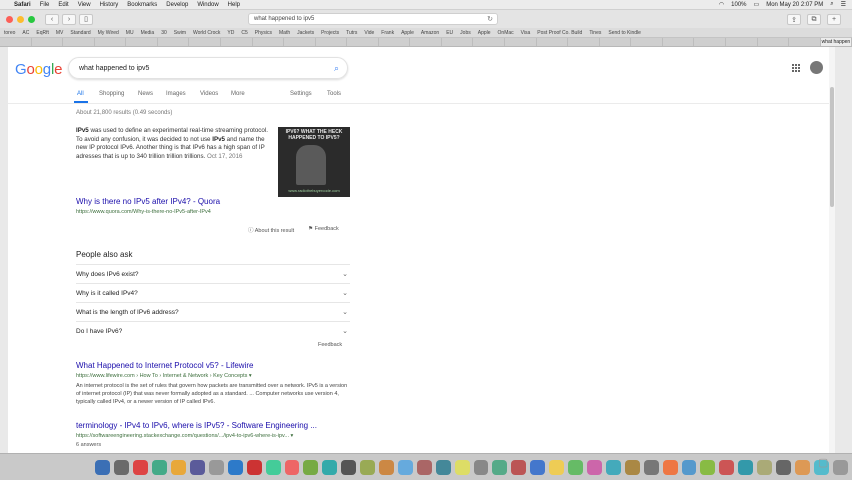  Describe the element at coordinates (230, 33) in the screenshot. I see `bookmark-item: YD` at that location.